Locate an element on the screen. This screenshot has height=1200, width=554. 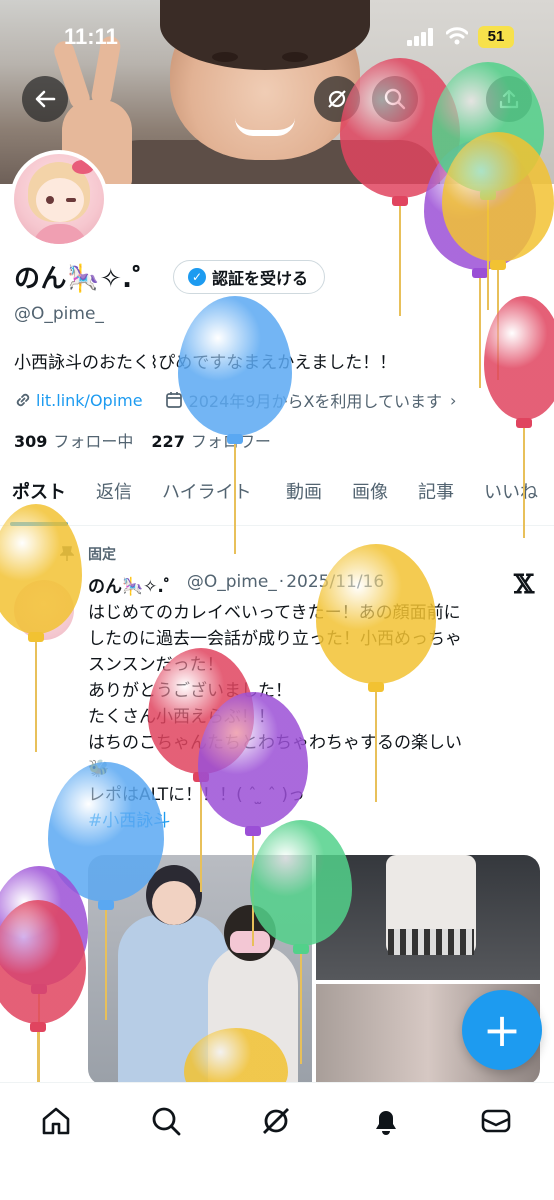
get-verified-button: ✓ 認証を受ける is located at coordinates (249, 276).